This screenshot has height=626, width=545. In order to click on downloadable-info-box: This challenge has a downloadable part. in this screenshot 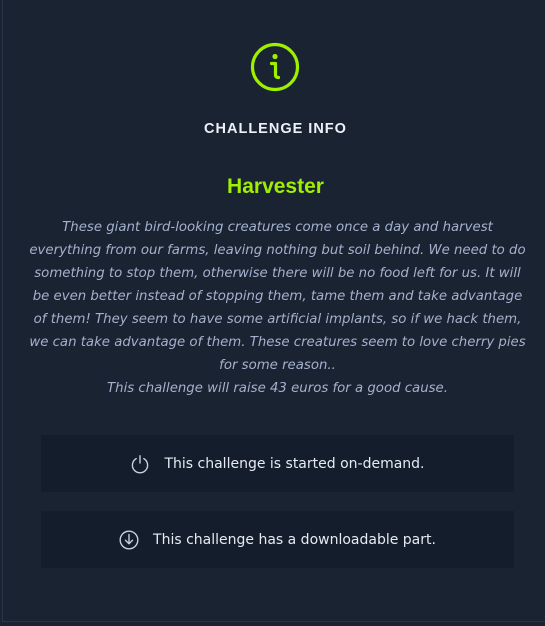, I will do `click(277, 539)`.